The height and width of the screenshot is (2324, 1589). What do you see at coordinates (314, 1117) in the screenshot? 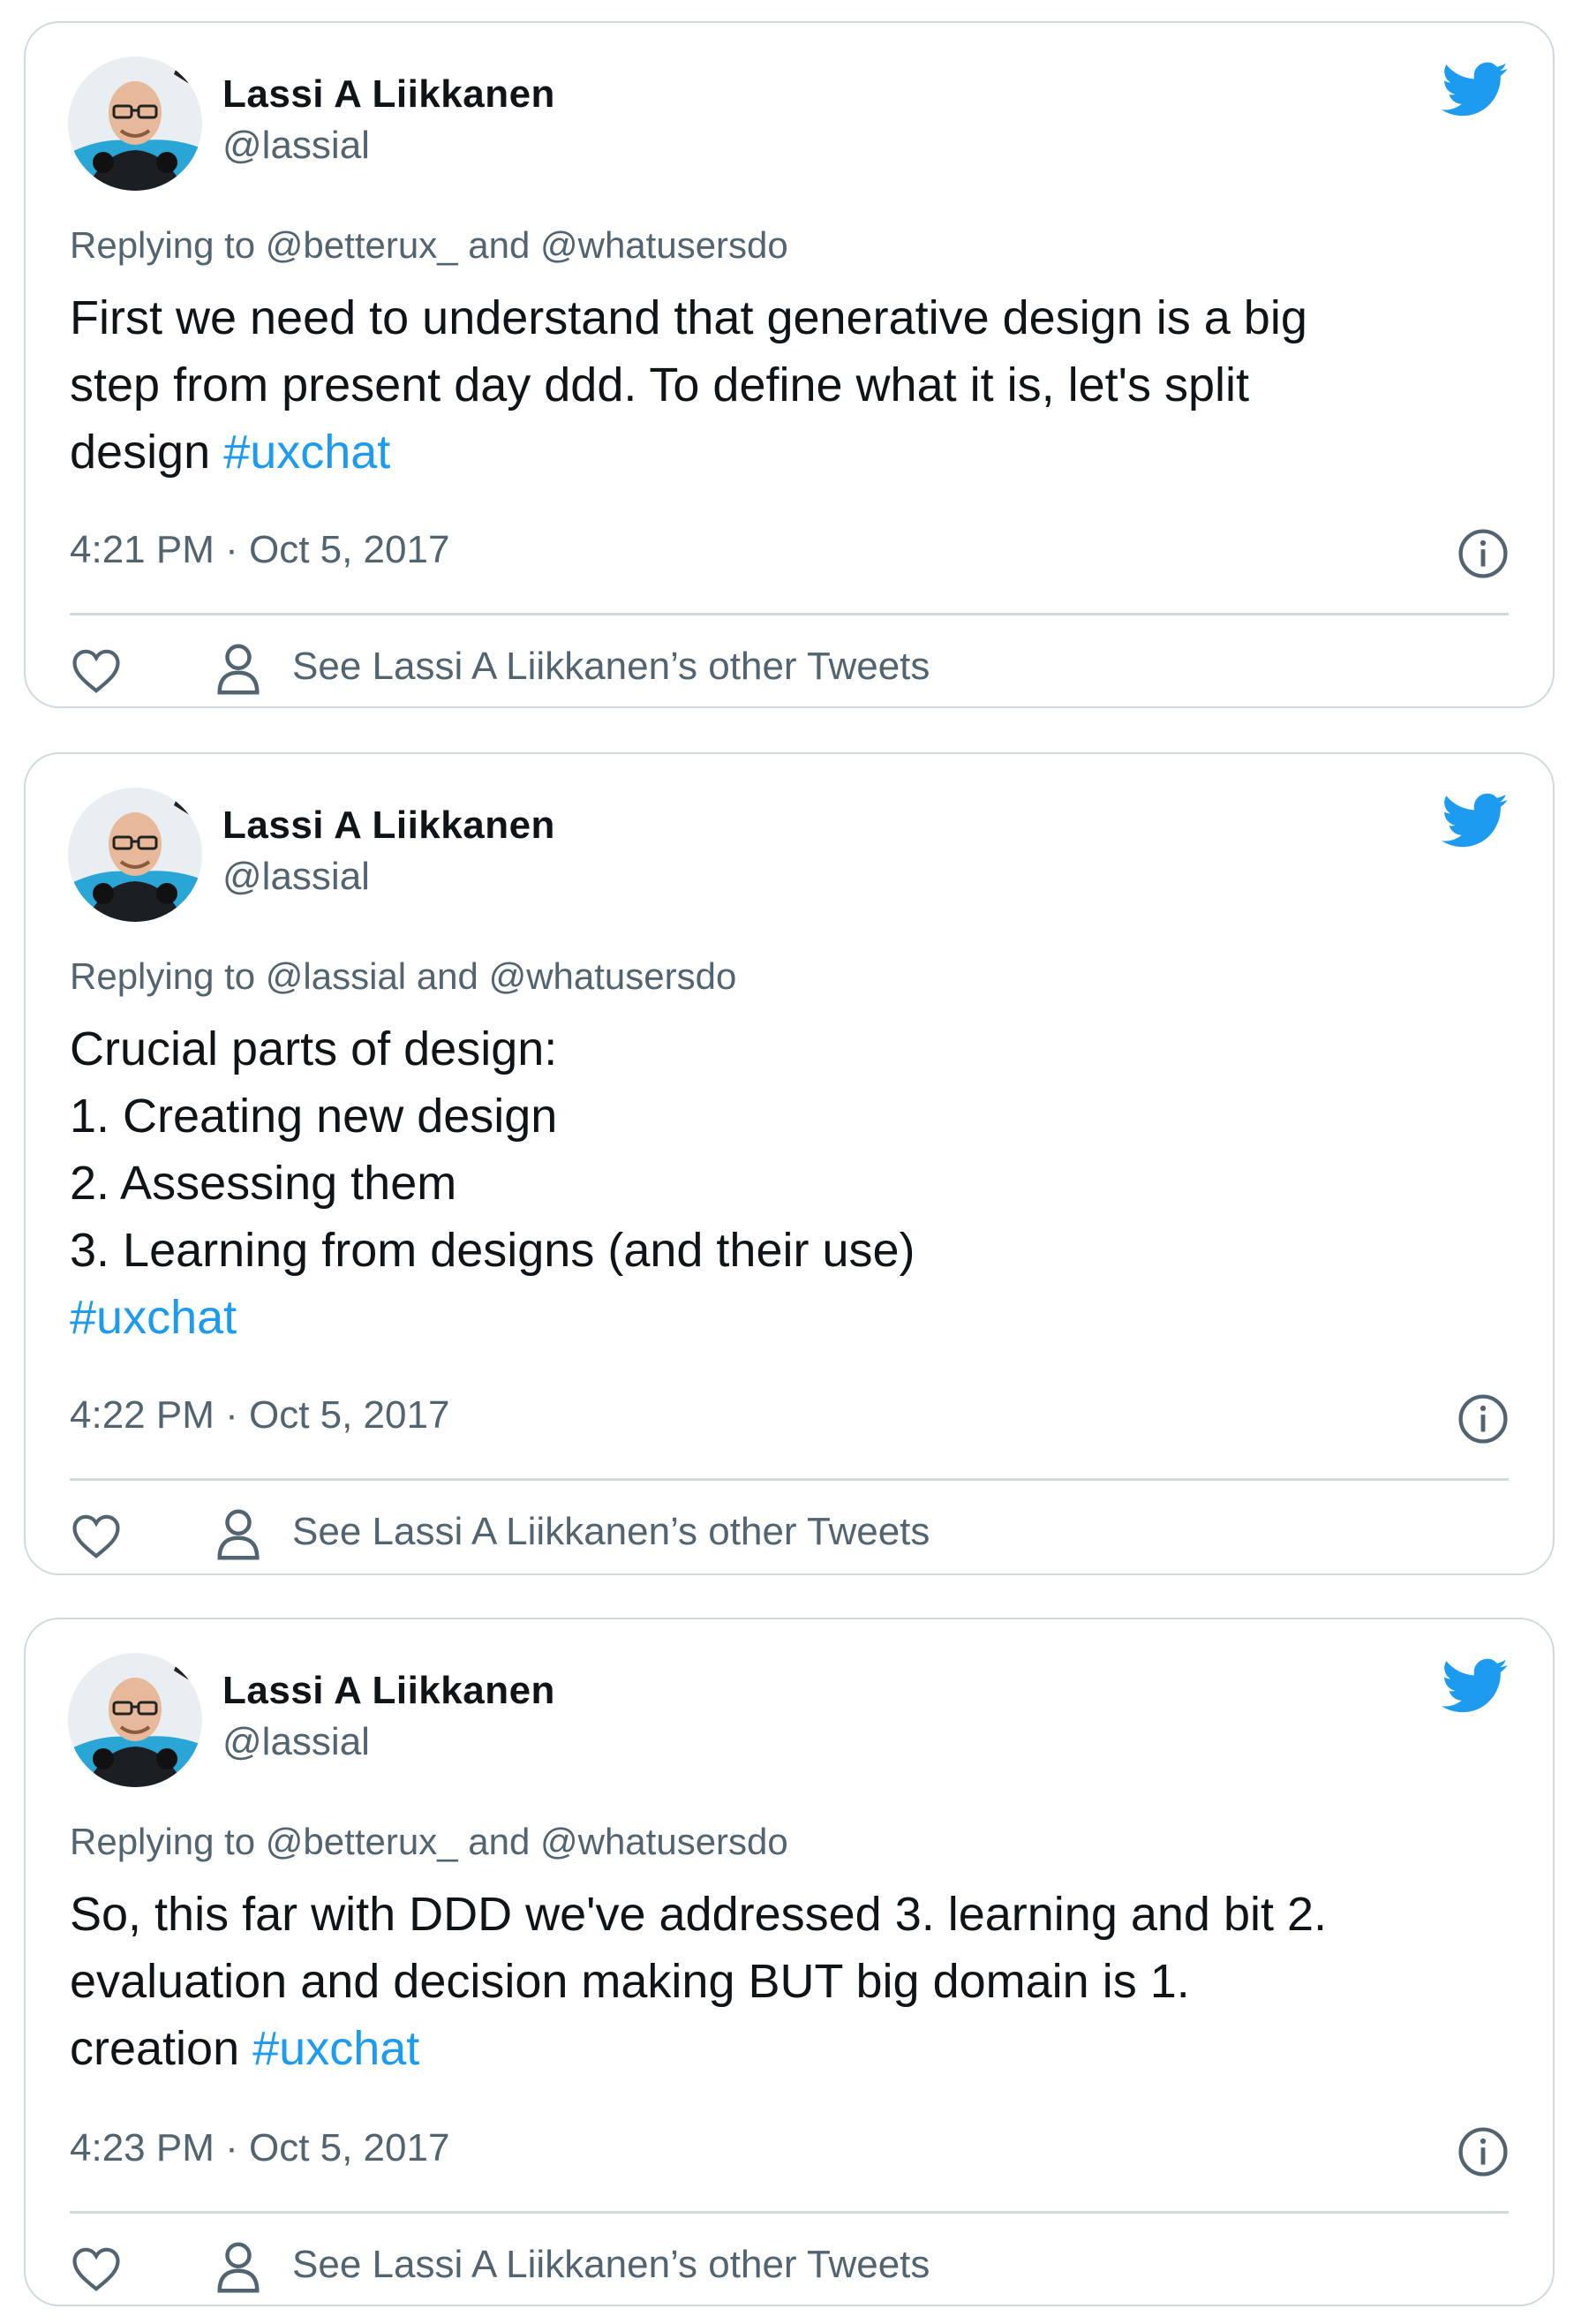
I see `tweet-text-line: 1. Creating new design` at bounding box center [314, 1117].